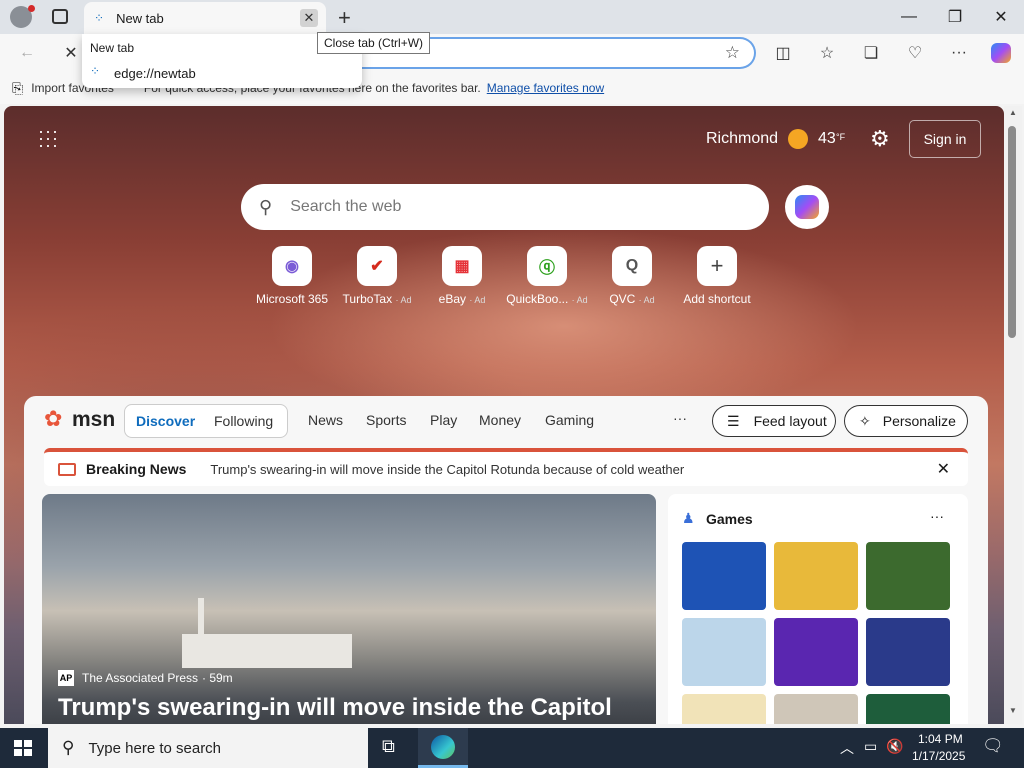 Image resolution: width=1024 pixels, height=768 pixels. What do you see at coordinates (547, 276) in the screenshot?
I see `shortcut-quickbooks: ⓠ QuickBoo... · Ad` at bounding box center [547, 276].